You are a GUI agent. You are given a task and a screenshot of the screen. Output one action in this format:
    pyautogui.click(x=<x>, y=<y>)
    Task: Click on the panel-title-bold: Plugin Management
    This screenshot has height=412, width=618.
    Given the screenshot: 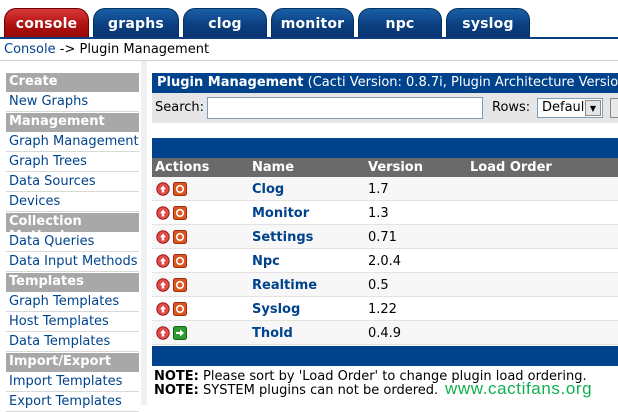 What is the action you would take?
    pyautogui.click(x=230, y=82)
    